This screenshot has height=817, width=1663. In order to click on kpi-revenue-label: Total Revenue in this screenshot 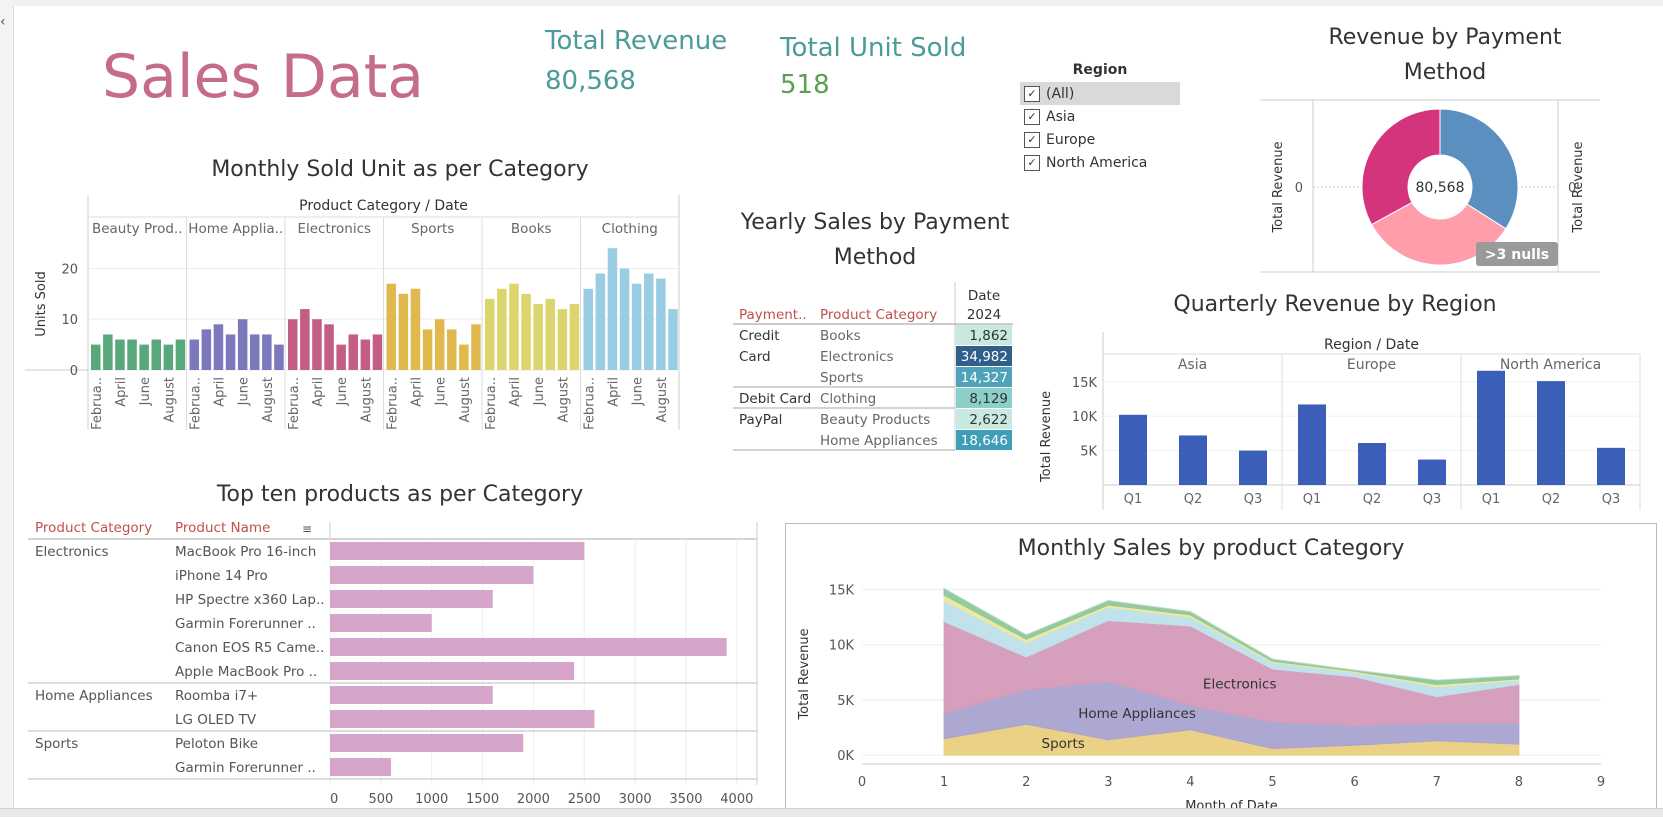, I will do `click(636, 41)`.